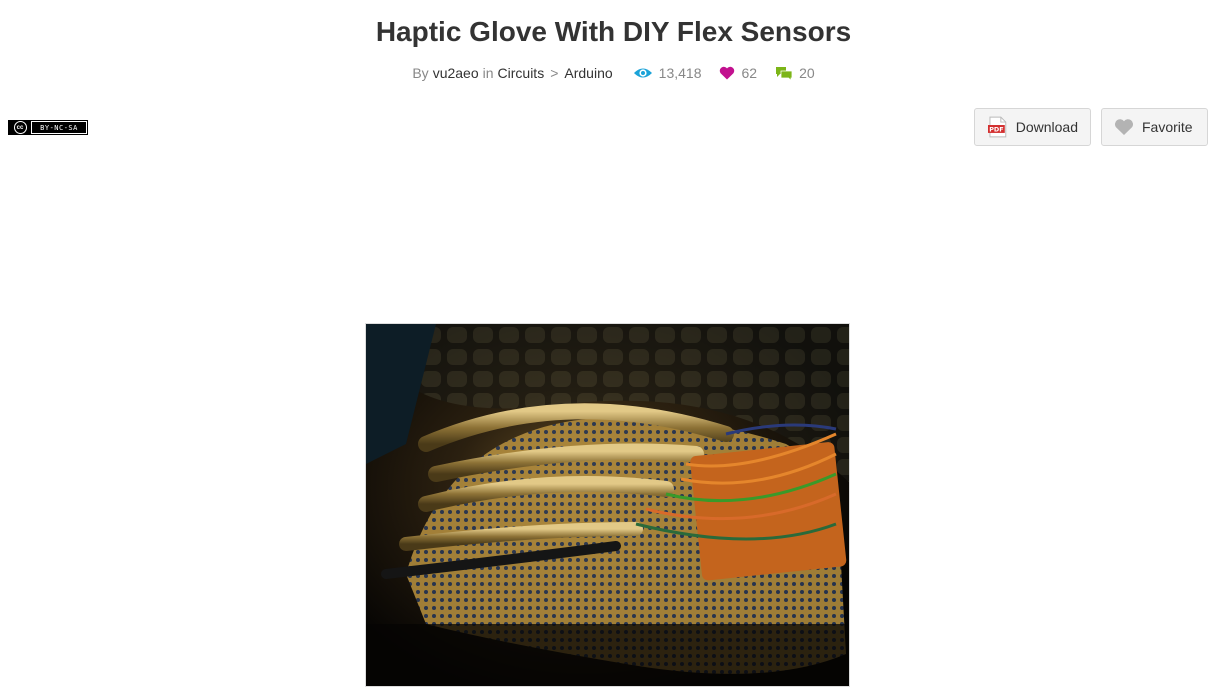 This screenshot has height=700, width=1227. Describe the element at coordinates (613, 31) in the screenshot. I see `page-title: Haptic Glove With DIY Flex Sensors` at that location.